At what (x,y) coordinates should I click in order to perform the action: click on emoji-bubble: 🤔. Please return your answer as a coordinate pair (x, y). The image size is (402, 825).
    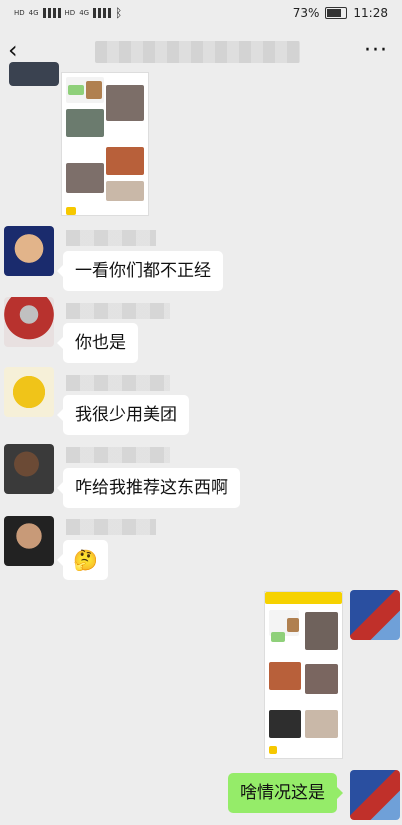
    Looking at the image, I should click on (82, 560).